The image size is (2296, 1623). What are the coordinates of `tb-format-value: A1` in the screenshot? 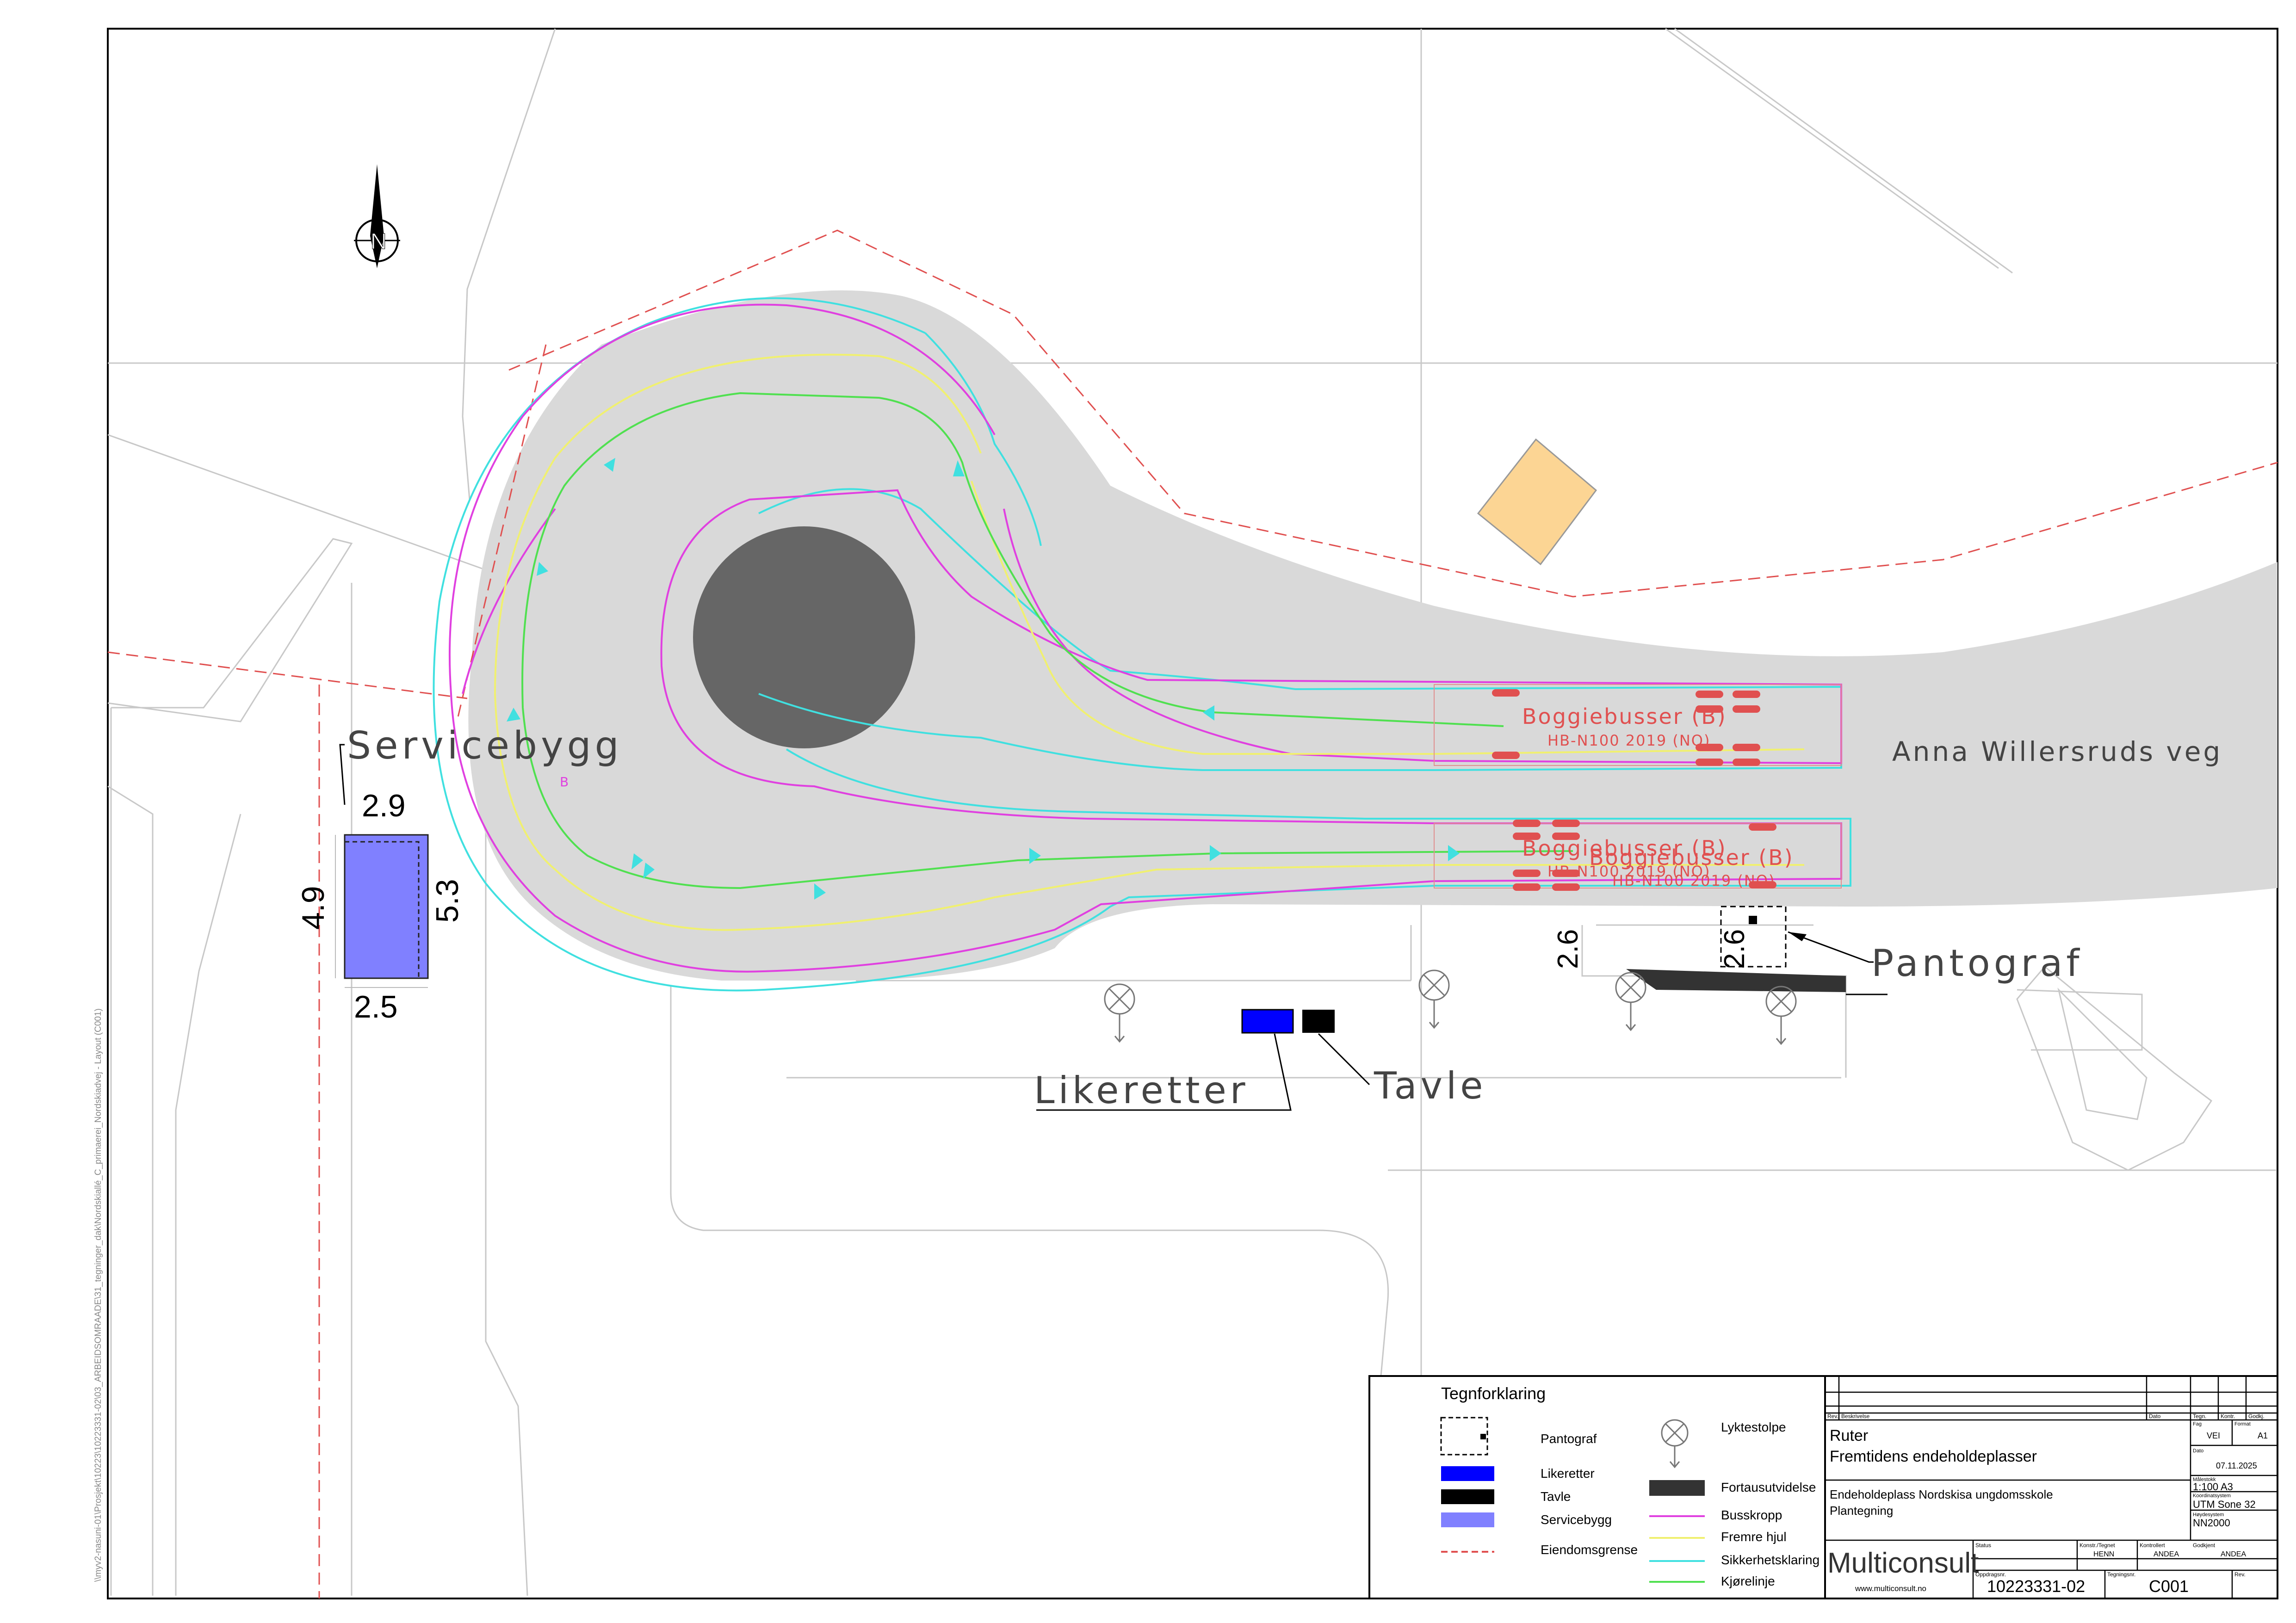 It's located at (2263, 1435).